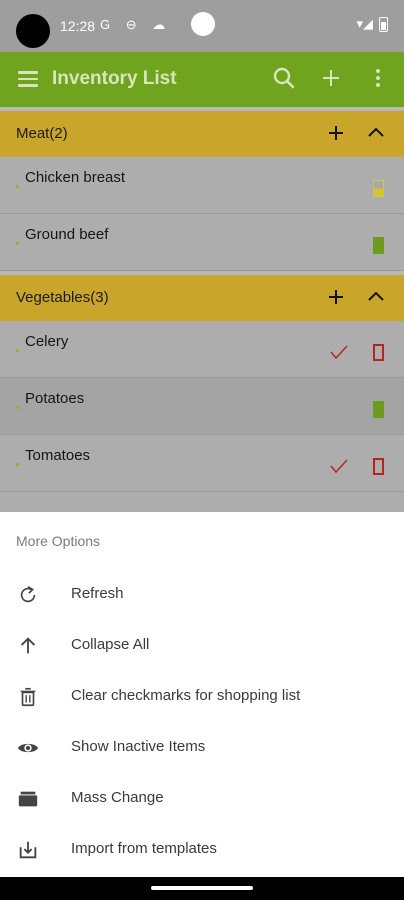  Describe the element at coordinates (202, 349) in the screenshot. I see `list-item: Celery` at that location.